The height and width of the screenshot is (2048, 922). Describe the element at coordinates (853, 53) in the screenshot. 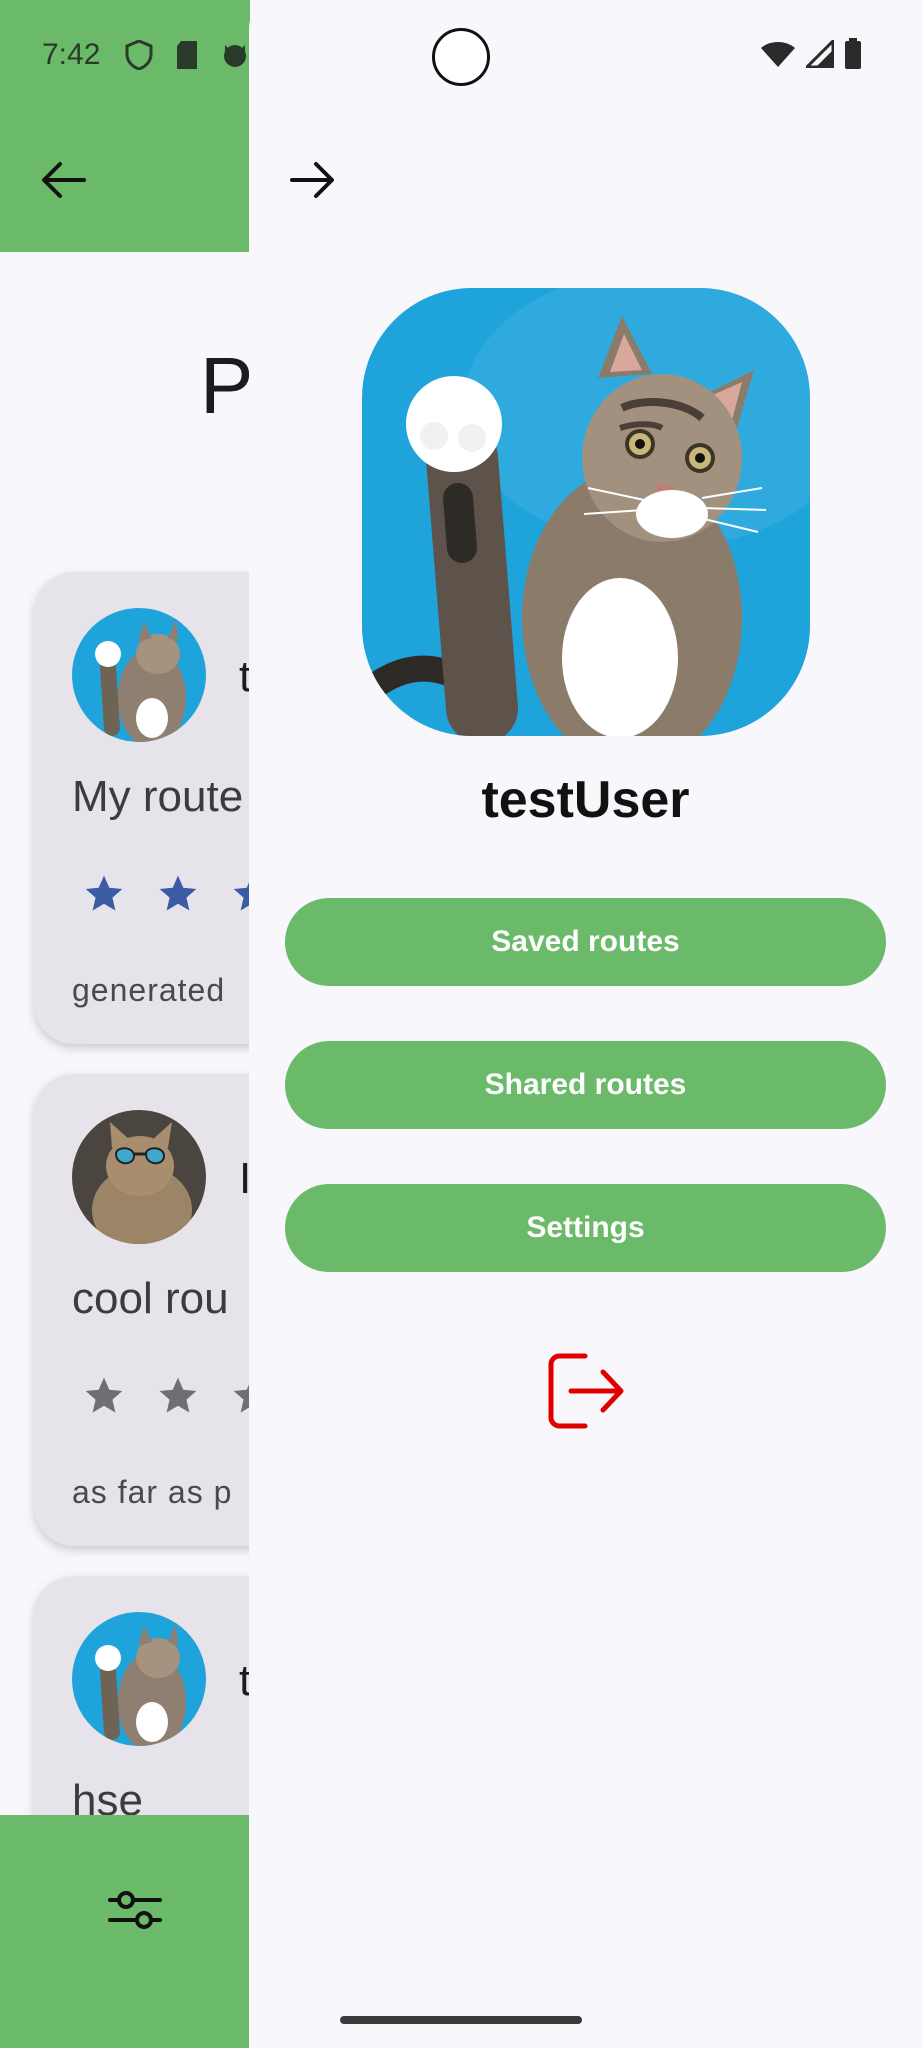

I see `battery-icon` at that location.